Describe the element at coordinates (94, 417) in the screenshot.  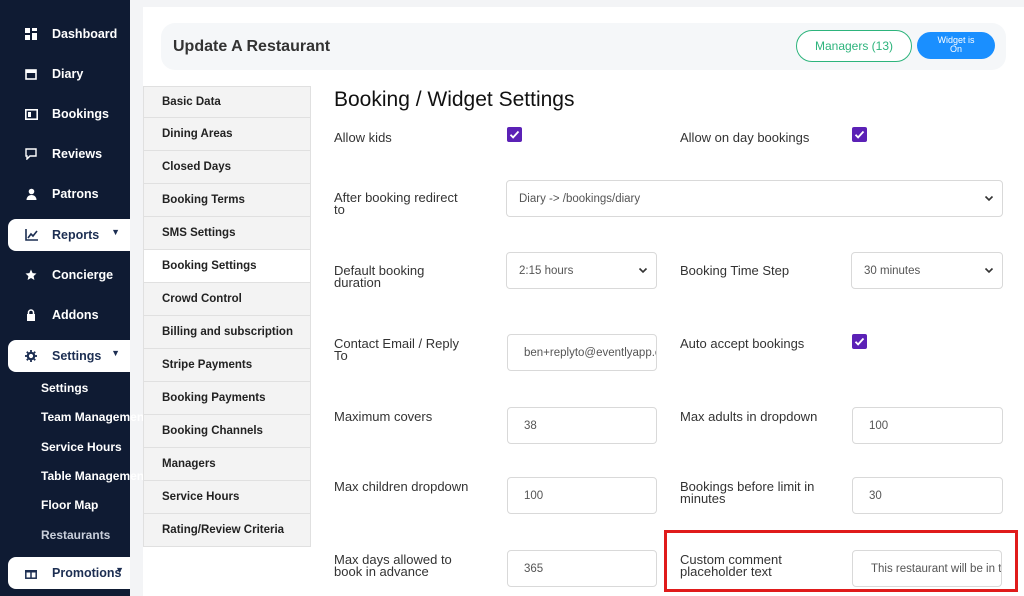
I see `subnav-team-management: Team Management` at that location.